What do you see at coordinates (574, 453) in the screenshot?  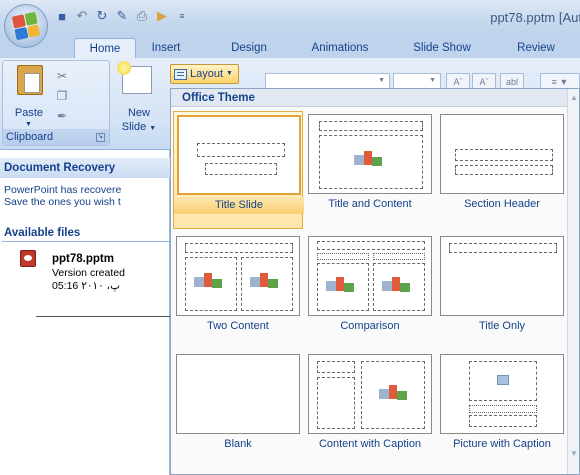 I see `scroll-down-icon: ▼` at bounding box center [574, 453].